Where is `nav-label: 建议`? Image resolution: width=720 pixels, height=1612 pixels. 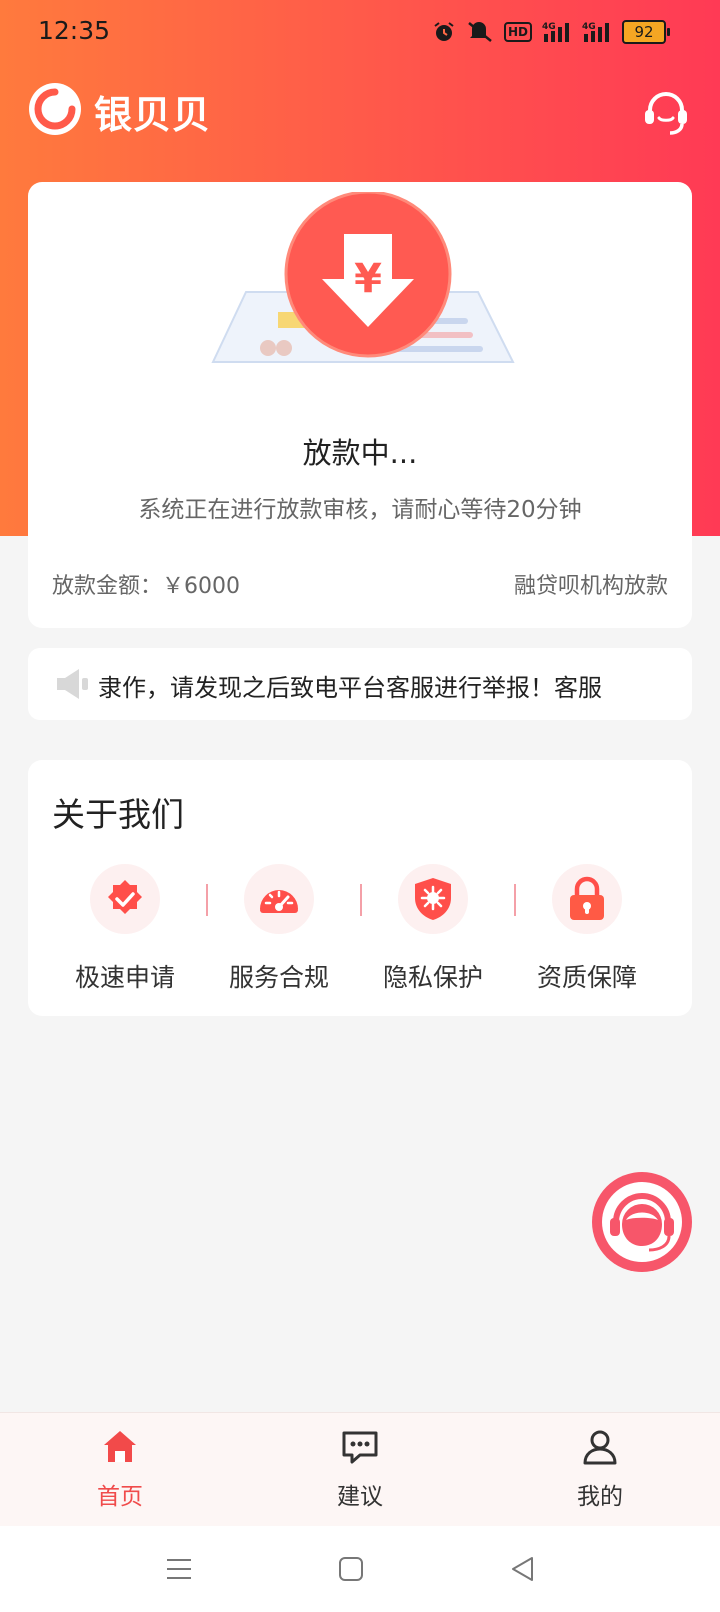
nav-label: 建议 is located at coordinates (360, 1497).